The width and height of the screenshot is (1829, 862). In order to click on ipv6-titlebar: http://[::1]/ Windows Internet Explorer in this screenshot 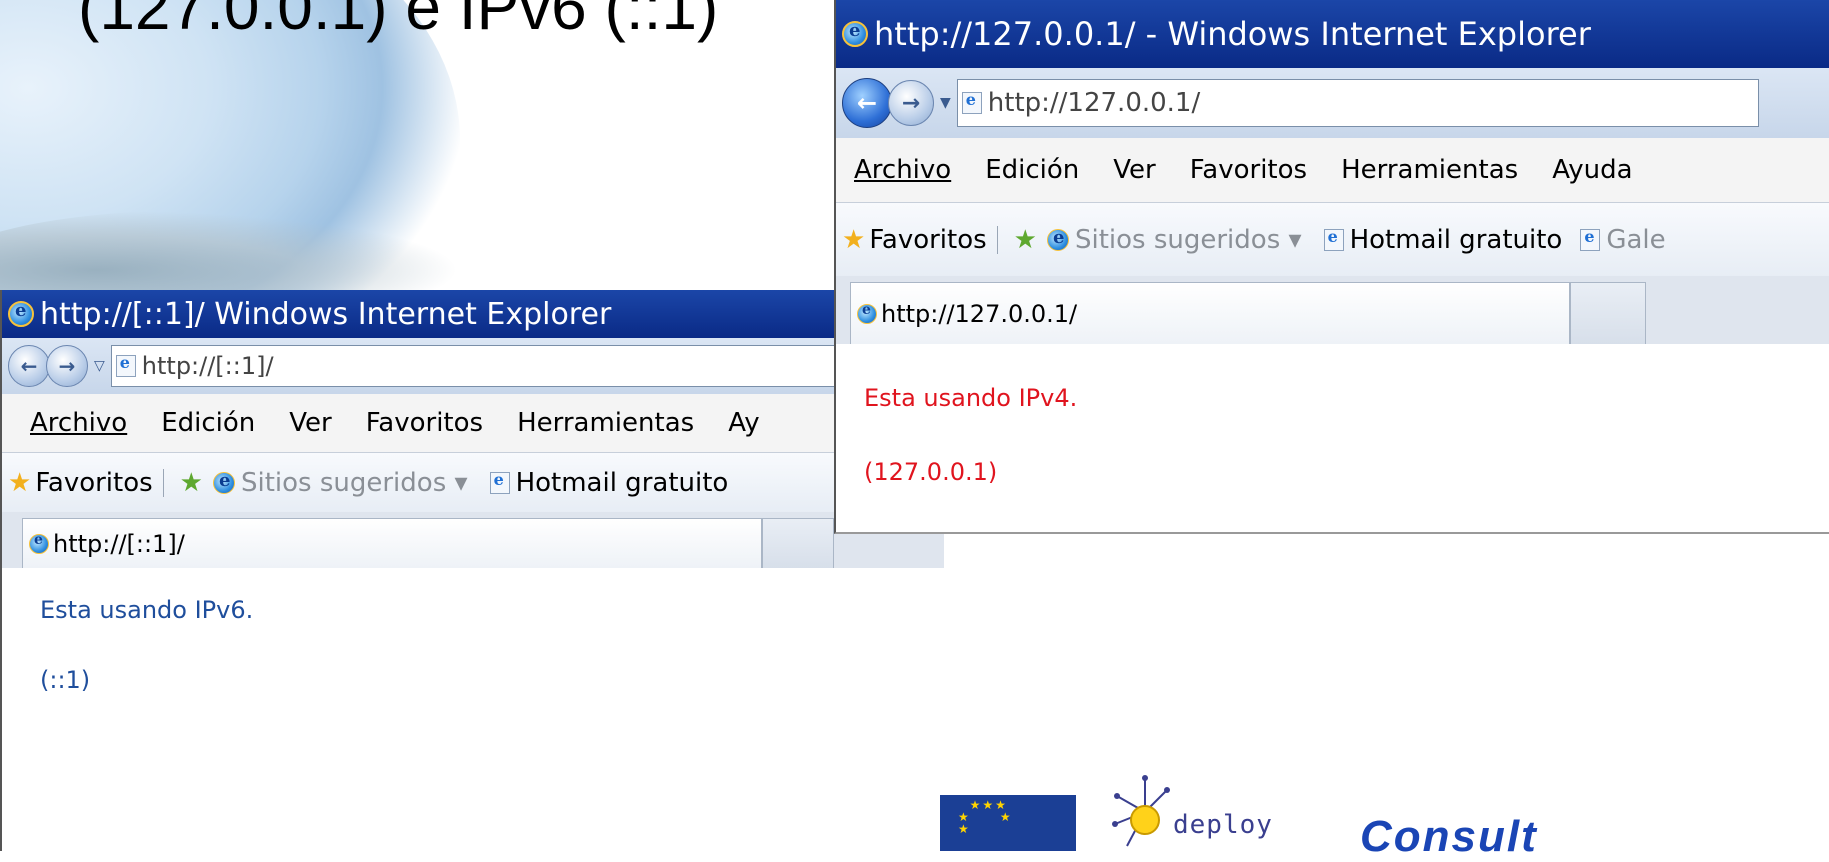, I will do `click(473, 314)`.